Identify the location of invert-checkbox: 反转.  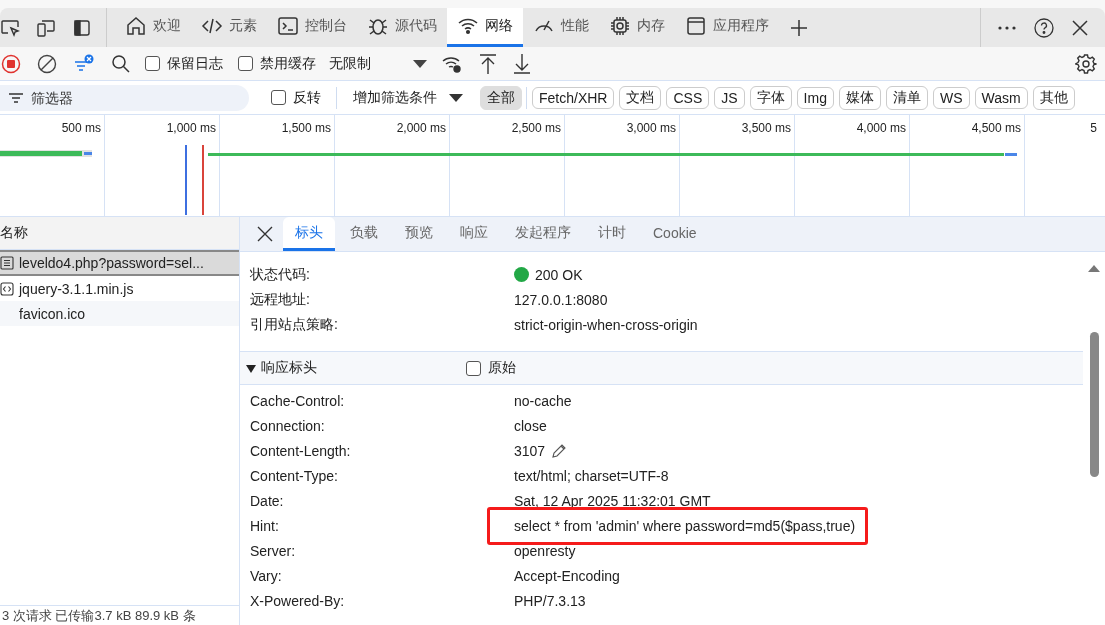
(296, 97).